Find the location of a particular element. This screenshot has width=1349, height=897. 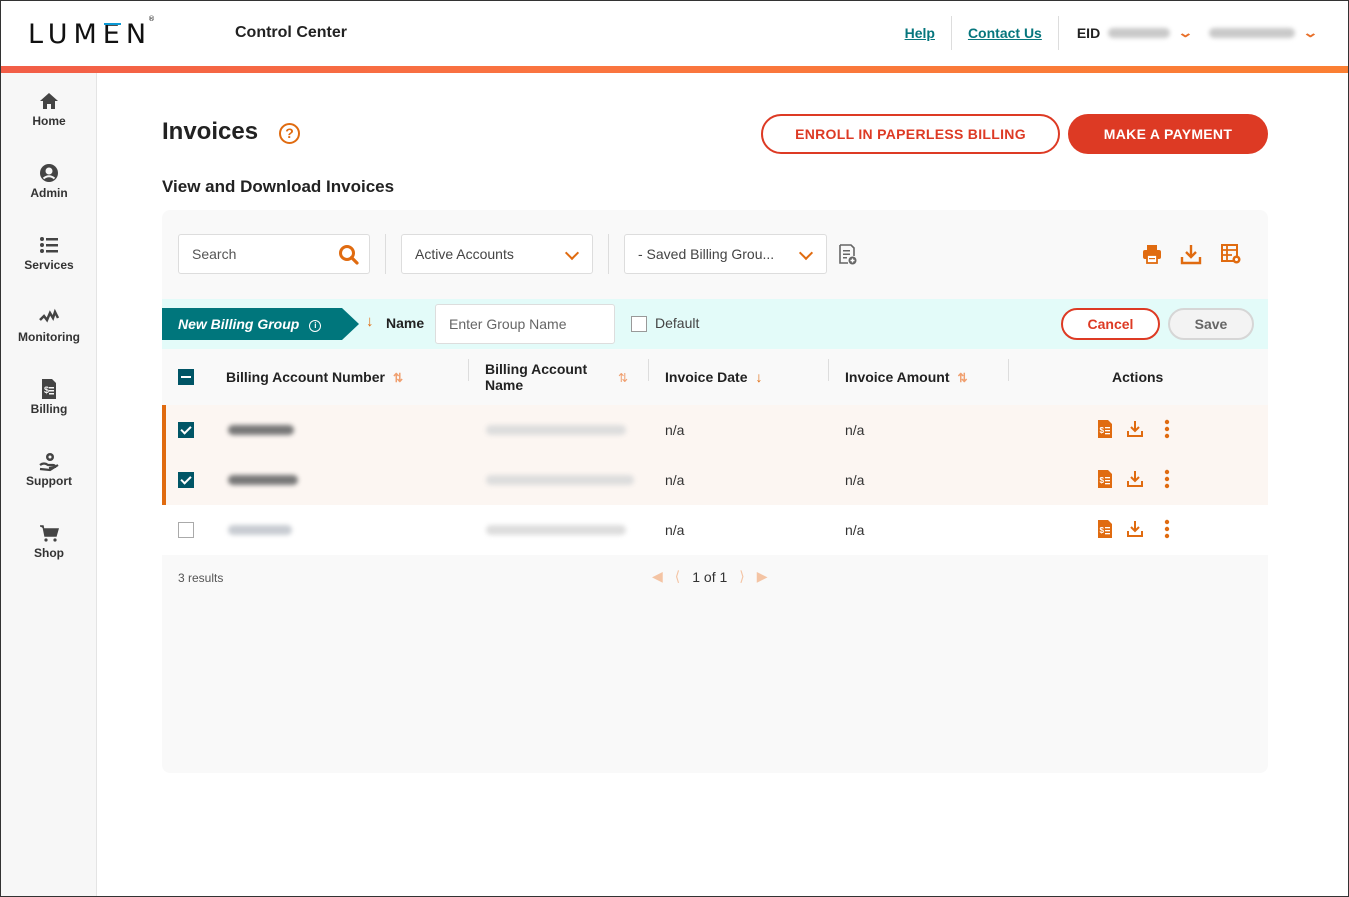

info-icon: i is located at coordinates (315, 326).